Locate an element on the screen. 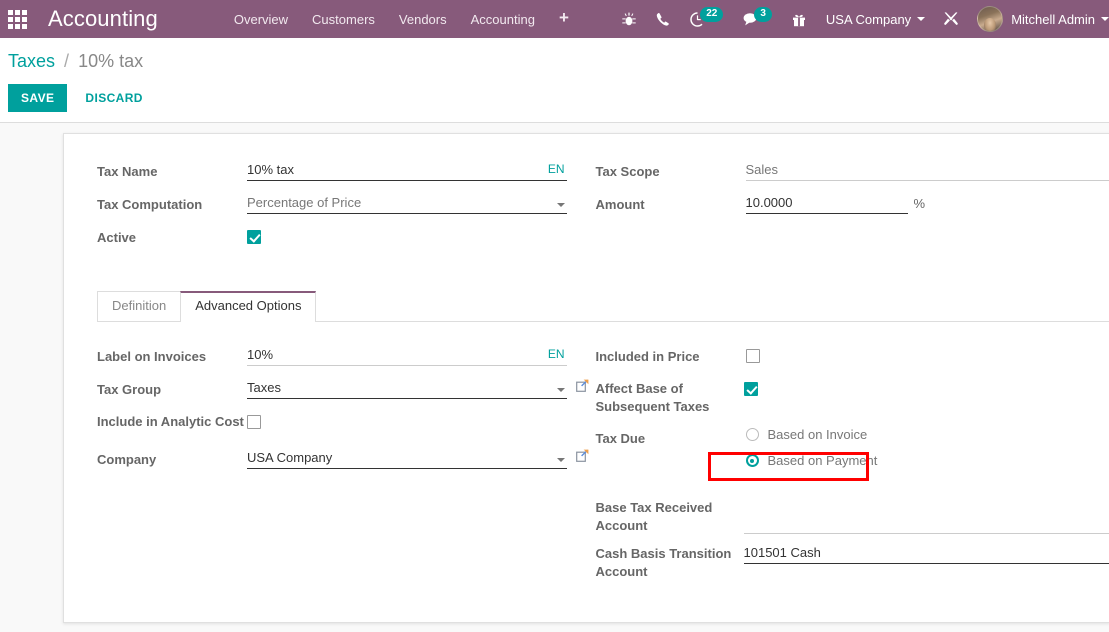  record-actions: SAVE DISCARD is located at coordinates (554, 92).